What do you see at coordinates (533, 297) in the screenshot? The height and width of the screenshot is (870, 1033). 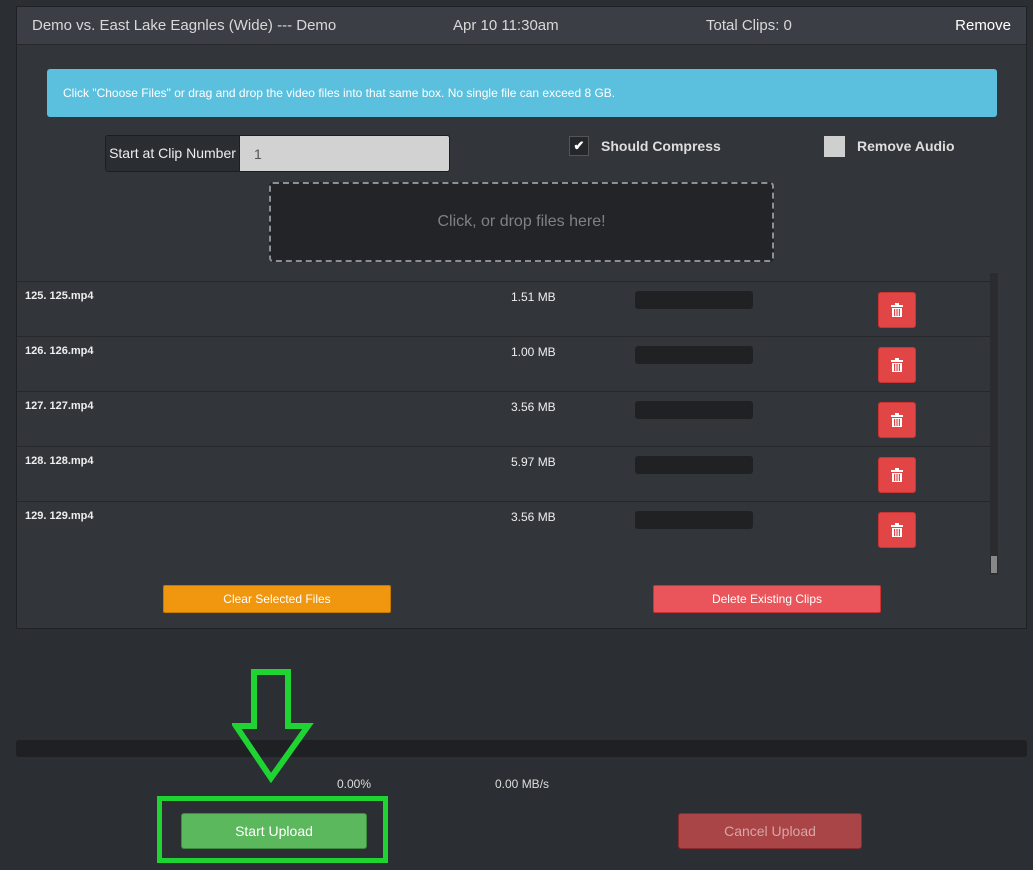 I see `file-size: 1.51 MB` at bounding box center [533, 297].